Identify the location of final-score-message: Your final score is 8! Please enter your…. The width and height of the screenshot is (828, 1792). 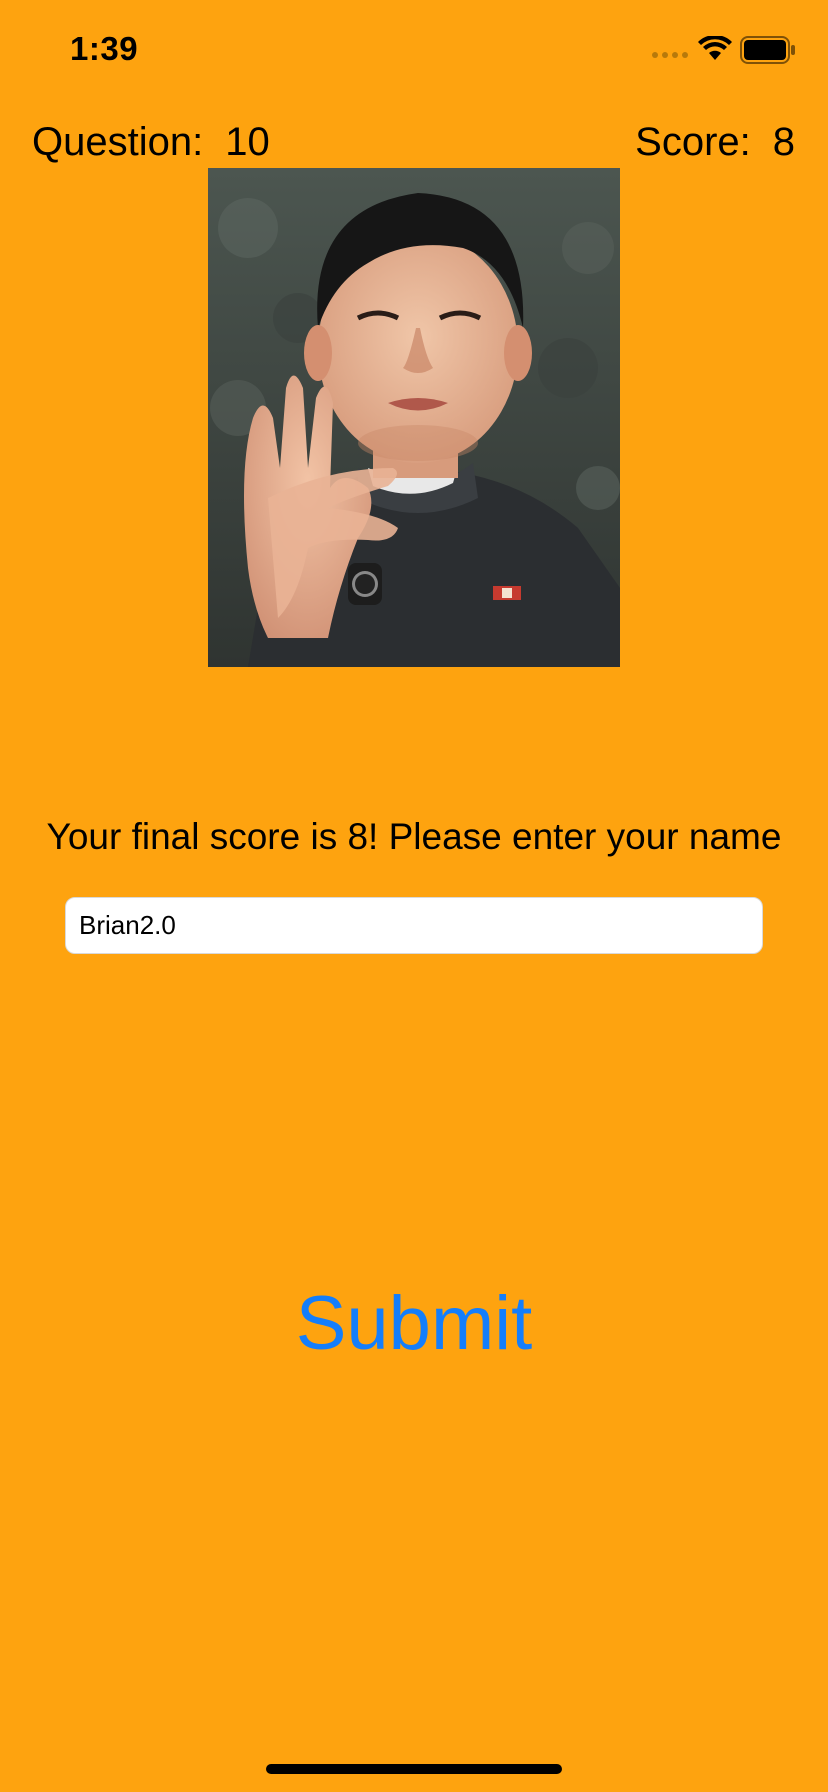
(414, 836).